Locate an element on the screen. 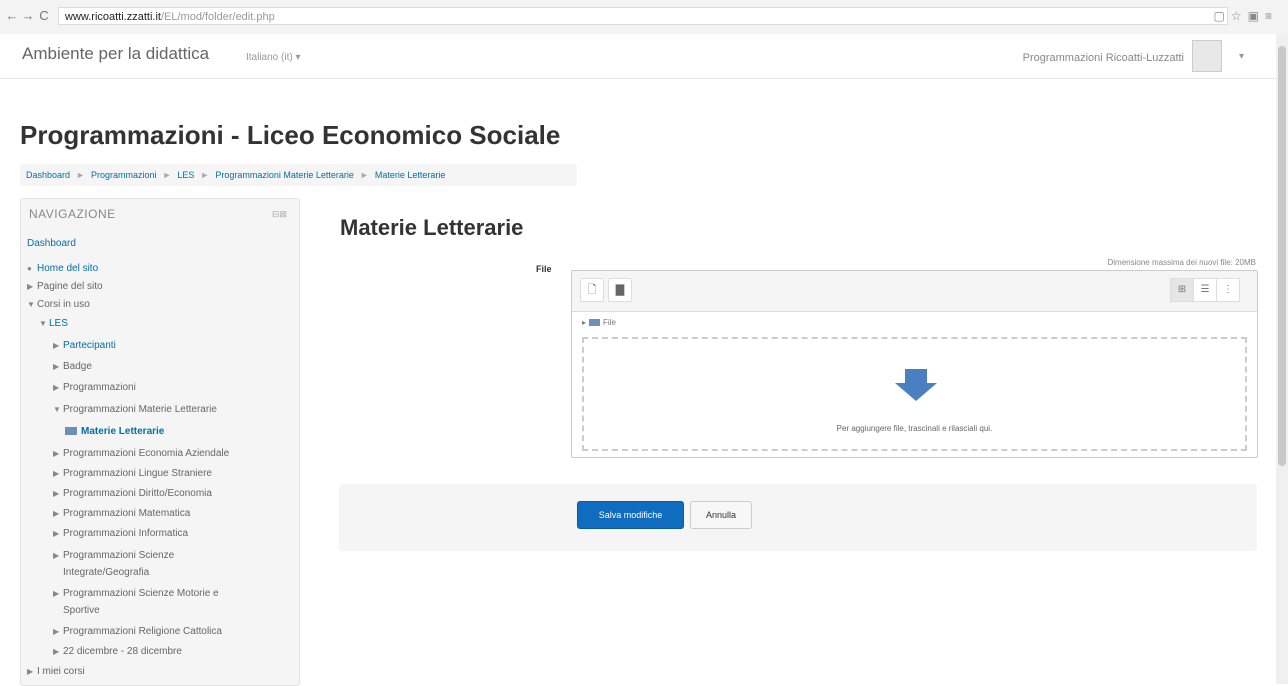 The height and width of the screenshot is (686, 1288). cancel-button: Annulla is located at coordinates (721, 515).